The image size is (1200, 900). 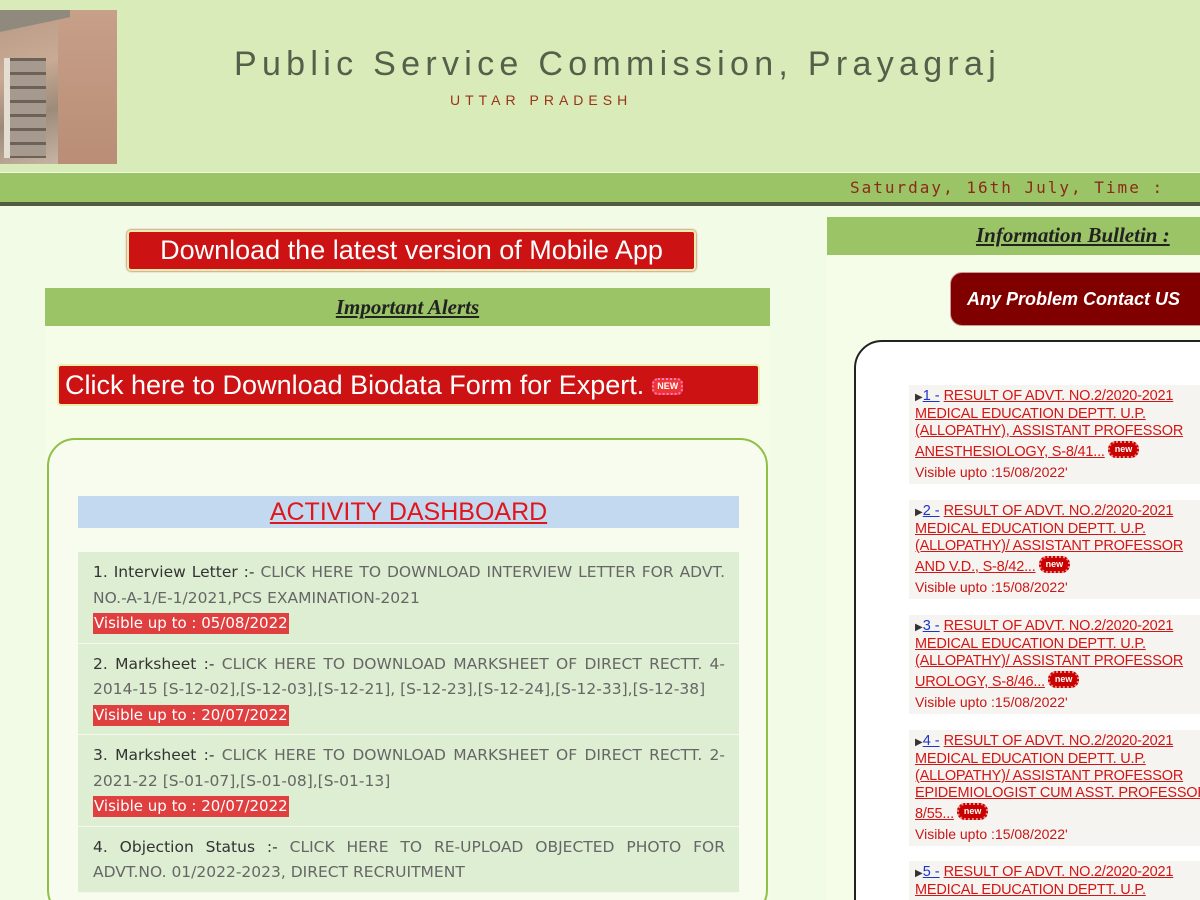 I want to click on item-label: 2. Marksheet :-, so click(x=154, y=663).